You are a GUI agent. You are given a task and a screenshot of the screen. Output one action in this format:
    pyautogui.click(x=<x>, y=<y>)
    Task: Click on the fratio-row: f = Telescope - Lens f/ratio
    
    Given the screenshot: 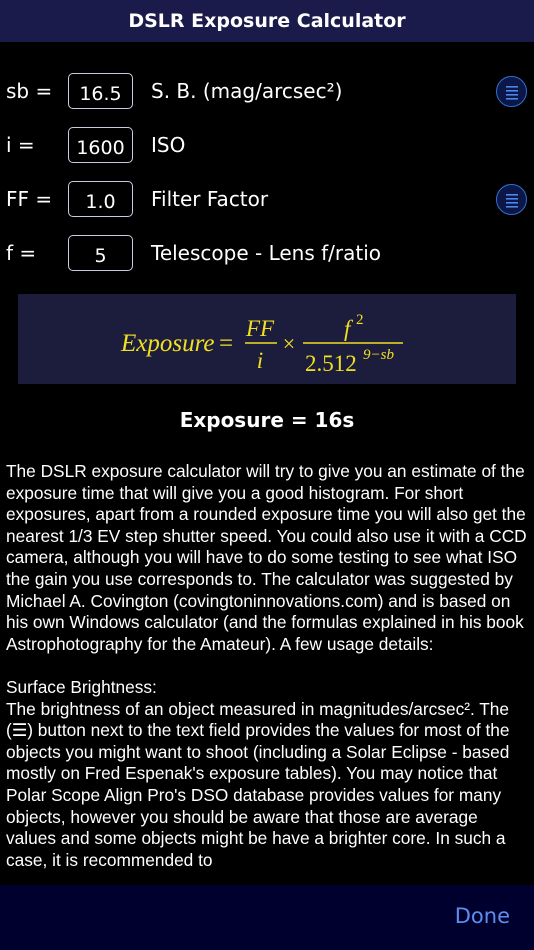 What is the action you would take?
    pyautogui.click(x=267, y=253)
    